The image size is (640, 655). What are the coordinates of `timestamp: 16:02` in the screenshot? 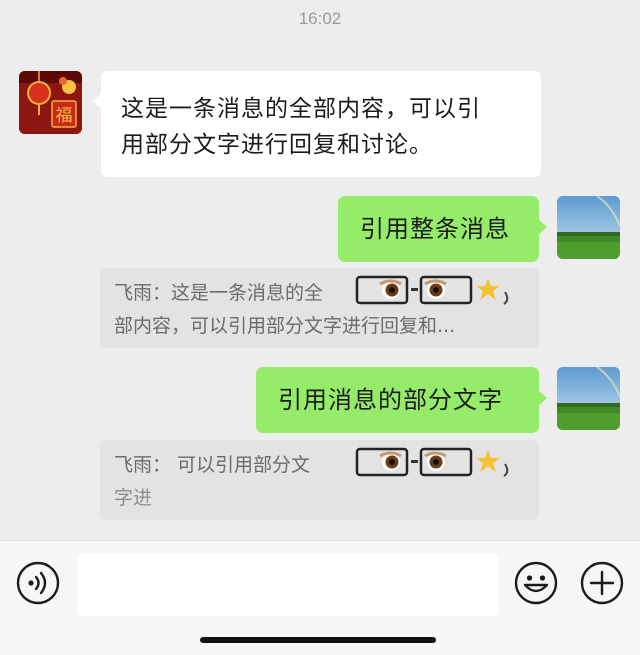 It's located at (320, 18).